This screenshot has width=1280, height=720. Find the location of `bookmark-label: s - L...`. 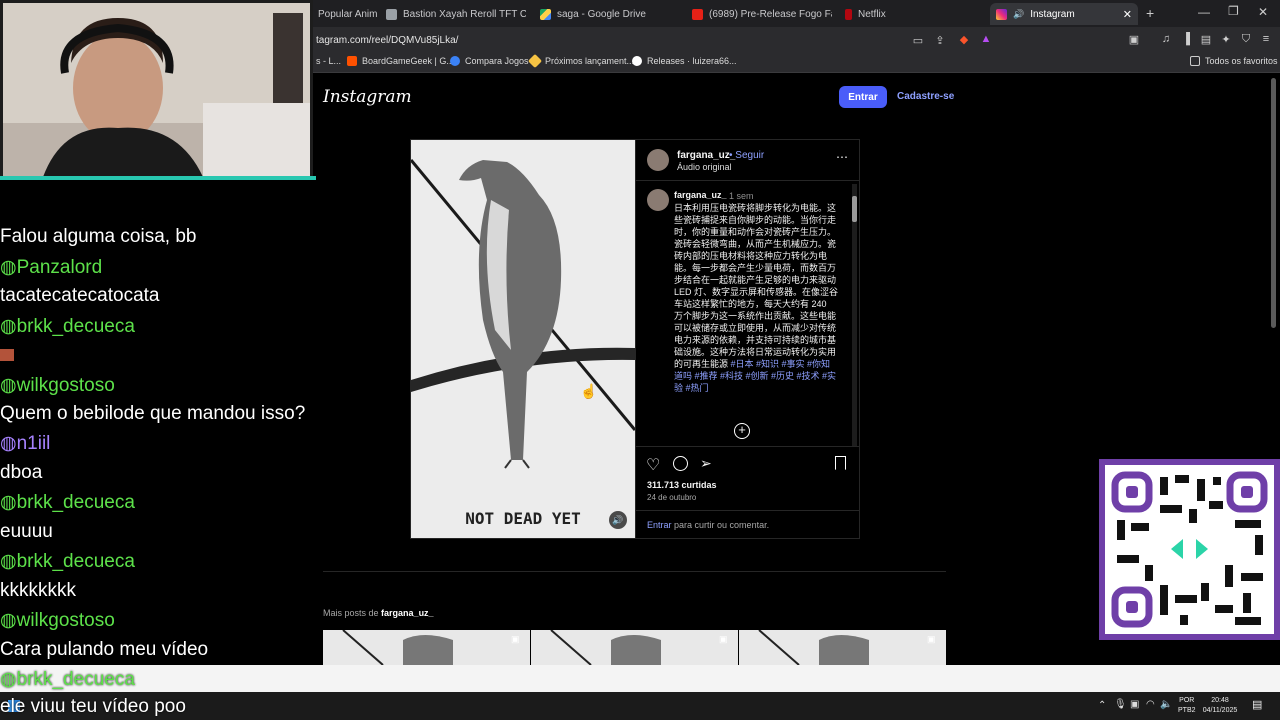

bookmark-label: s - L... is located at coordinates (329, 61).